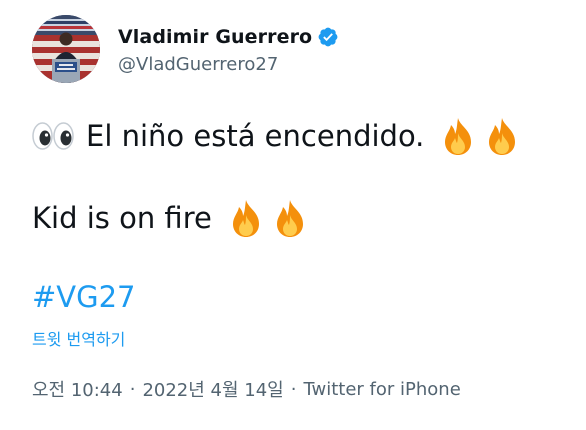  I want to click on display-name: Vladimir Guerrero, so click(215, 37).